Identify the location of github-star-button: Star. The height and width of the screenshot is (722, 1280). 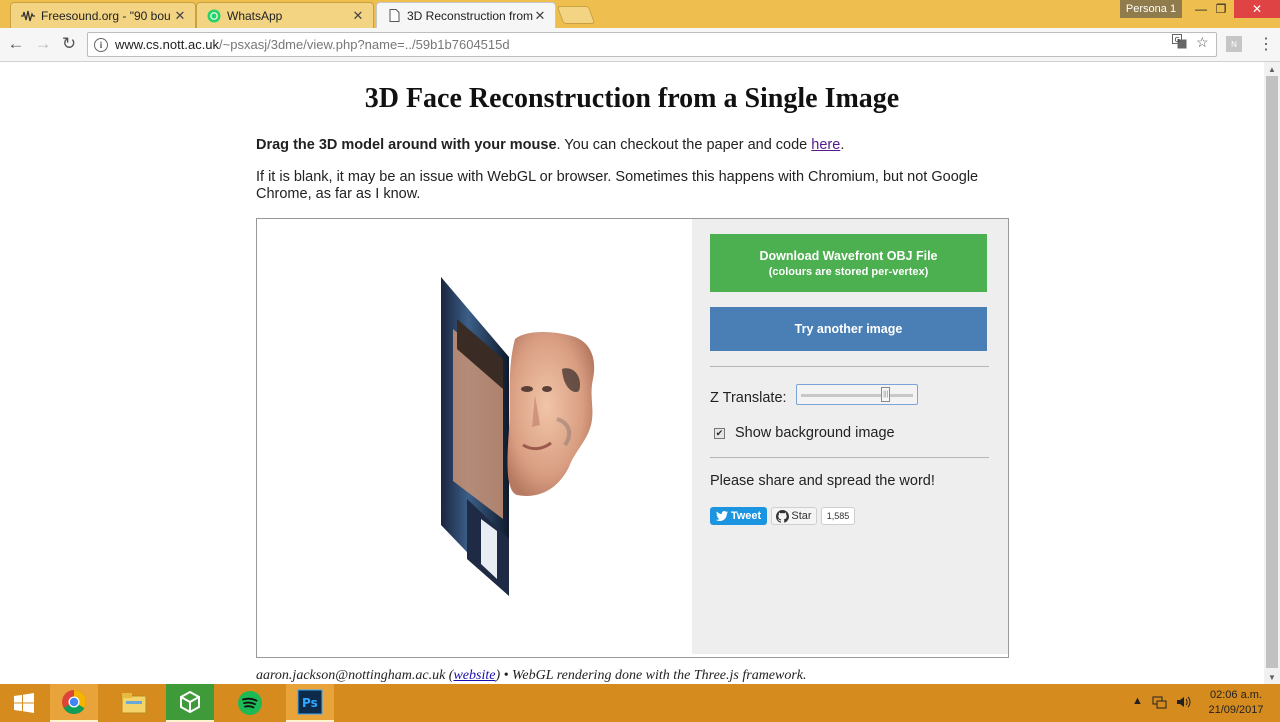
(794, 516).